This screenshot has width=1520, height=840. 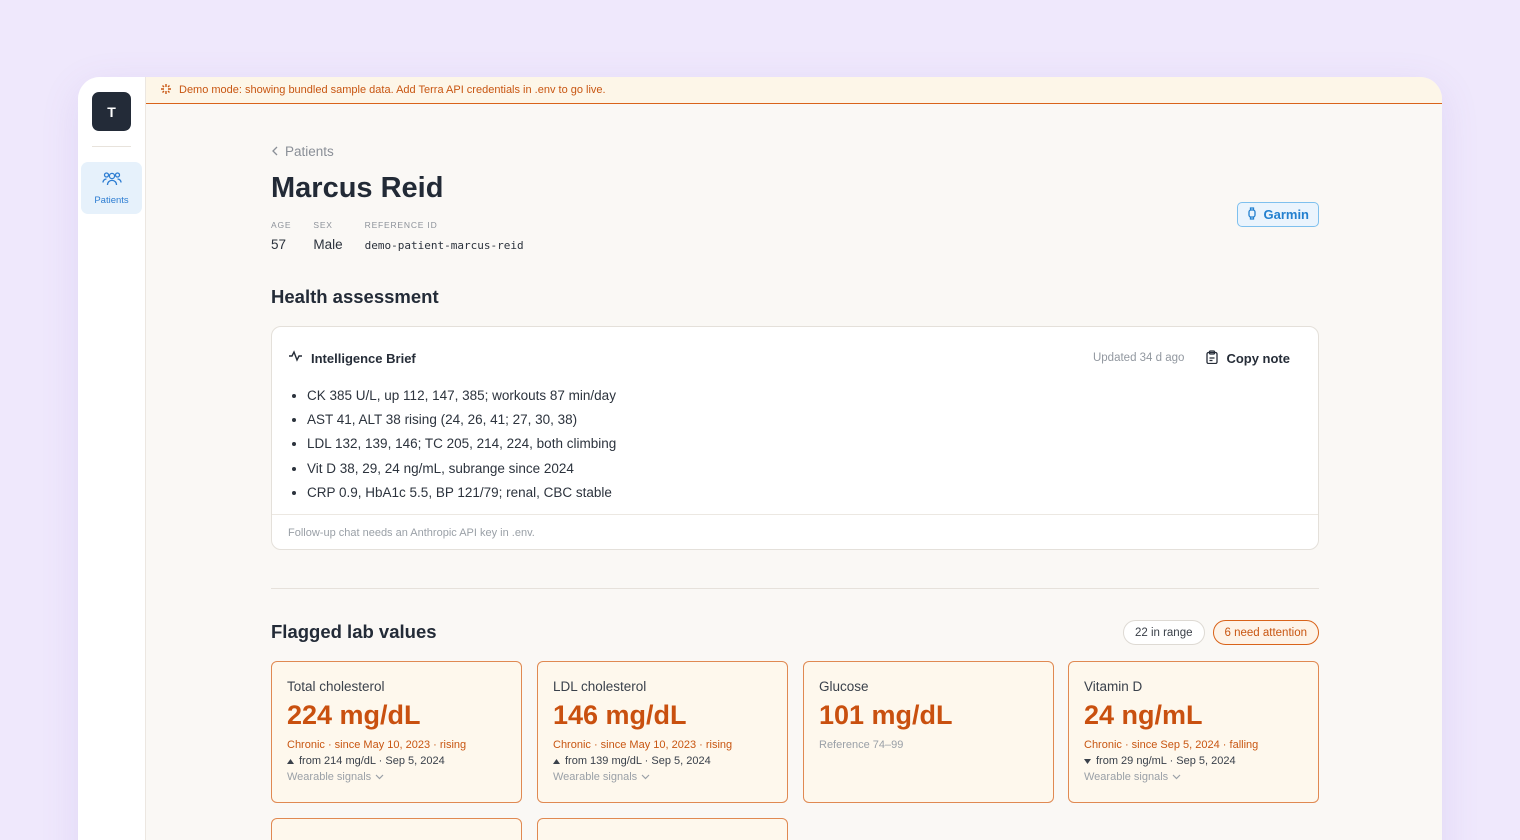 I want to click on need-attention-pill: 6 need attention, so click(x=1265, y=632).